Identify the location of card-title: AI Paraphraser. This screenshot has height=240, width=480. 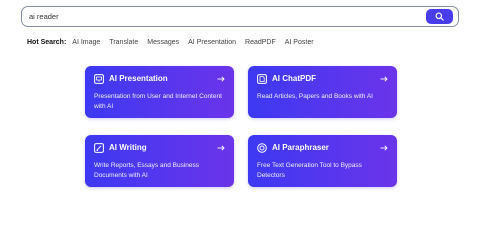
(300, 147).